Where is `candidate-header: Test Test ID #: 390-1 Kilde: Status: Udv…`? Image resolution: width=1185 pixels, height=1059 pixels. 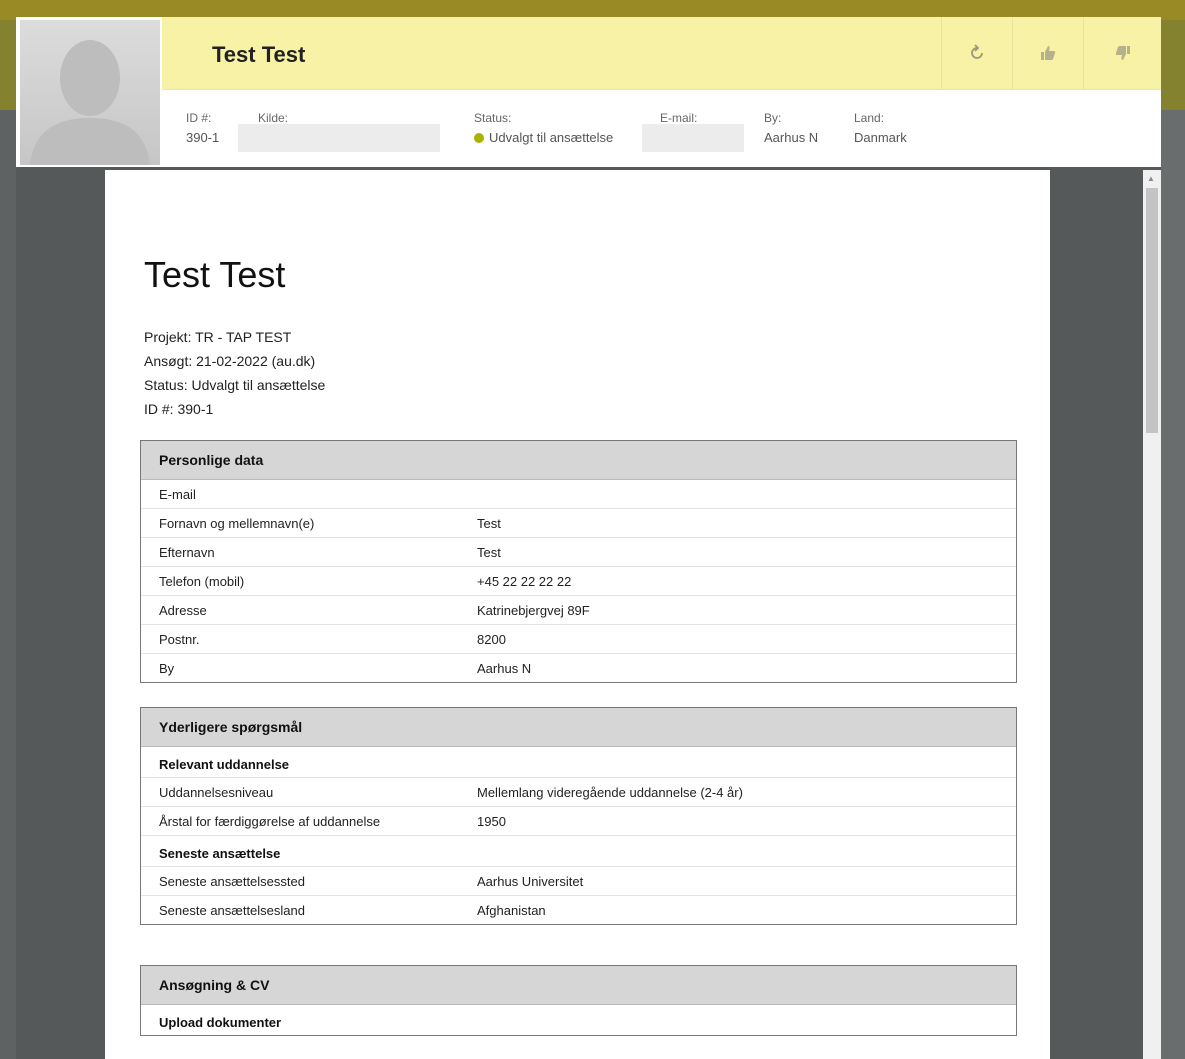 candidate-header: Test Test ID #: 390-1 Kilde: Status: Udv… is located at coordinates (588, 92).